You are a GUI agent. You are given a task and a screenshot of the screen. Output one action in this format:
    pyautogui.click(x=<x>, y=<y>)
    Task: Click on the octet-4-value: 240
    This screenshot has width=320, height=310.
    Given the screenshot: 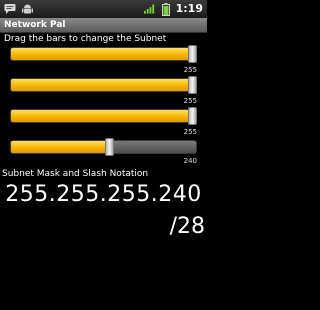 What is the action you would take?
    pyautogui.click(x=190, y=161)
    